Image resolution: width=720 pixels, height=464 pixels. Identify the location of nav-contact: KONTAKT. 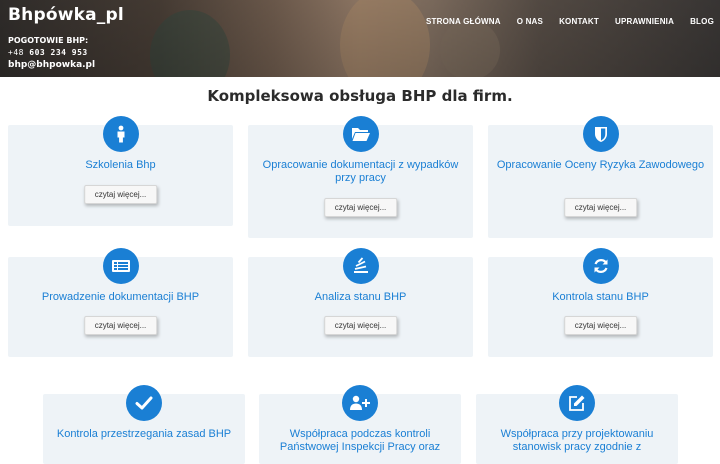
(579, 21).